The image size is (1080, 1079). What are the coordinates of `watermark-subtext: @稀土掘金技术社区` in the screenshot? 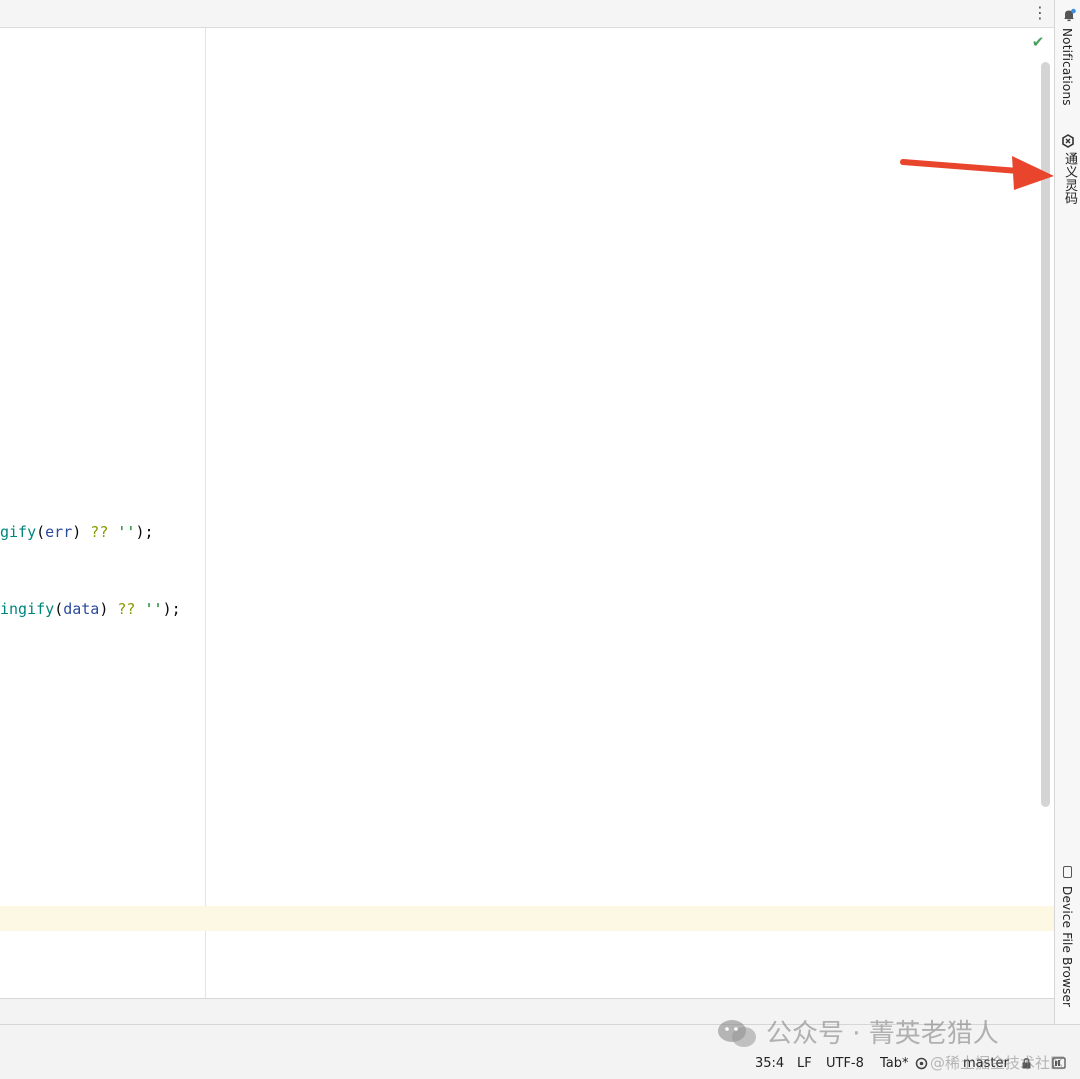 It's located at (998, 1063).